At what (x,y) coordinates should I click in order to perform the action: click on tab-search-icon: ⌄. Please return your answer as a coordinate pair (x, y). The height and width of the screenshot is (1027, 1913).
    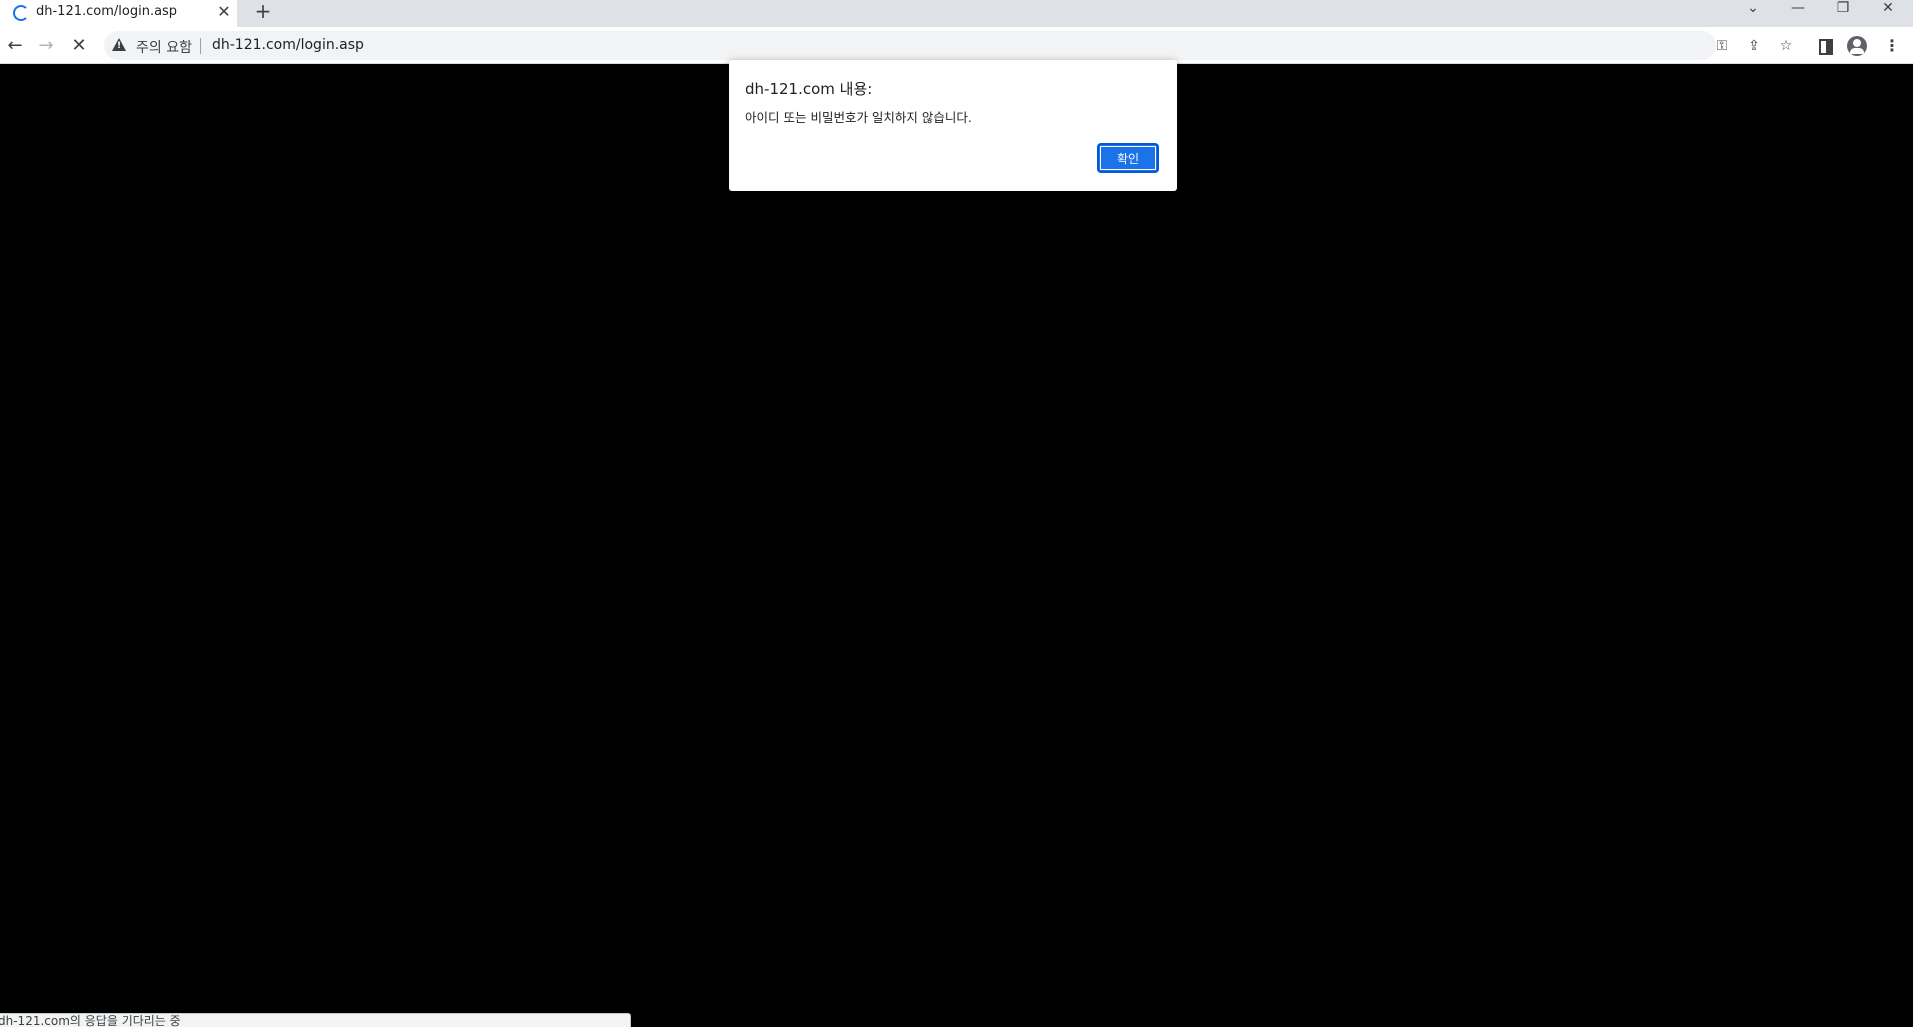
    Looking at the image, I should click on (1753, 9).